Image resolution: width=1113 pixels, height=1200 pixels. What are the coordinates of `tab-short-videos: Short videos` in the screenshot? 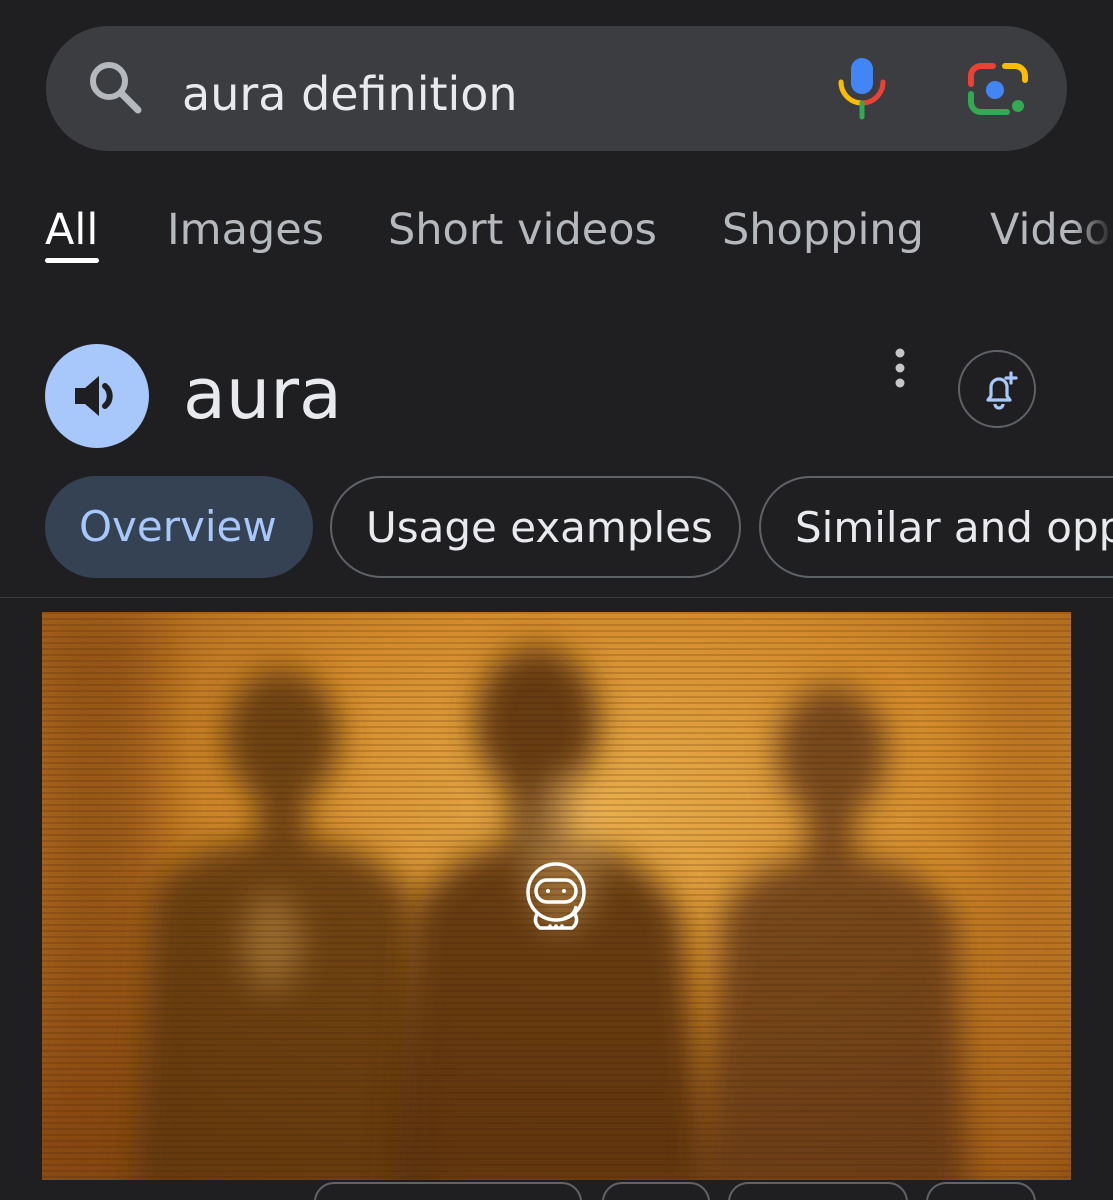 It's located at (522, 230).